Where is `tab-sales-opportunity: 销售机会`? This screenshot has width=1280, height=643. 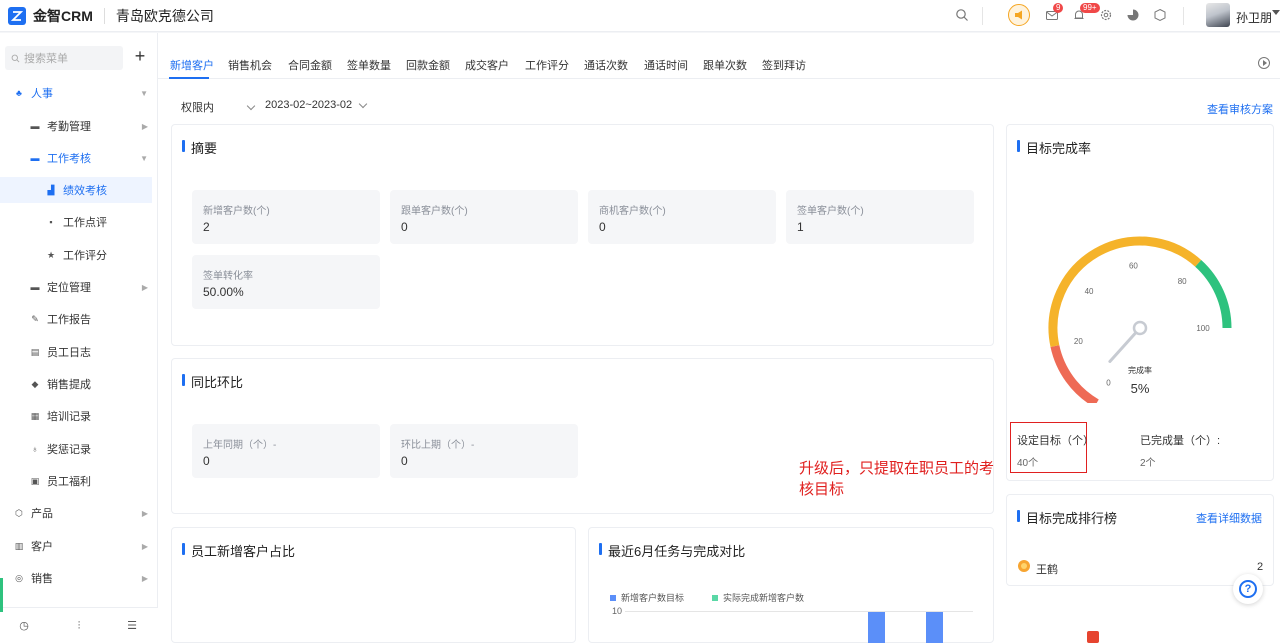
tab-sales-opportunity: 销售机会 is located at coordinates (250, 65).